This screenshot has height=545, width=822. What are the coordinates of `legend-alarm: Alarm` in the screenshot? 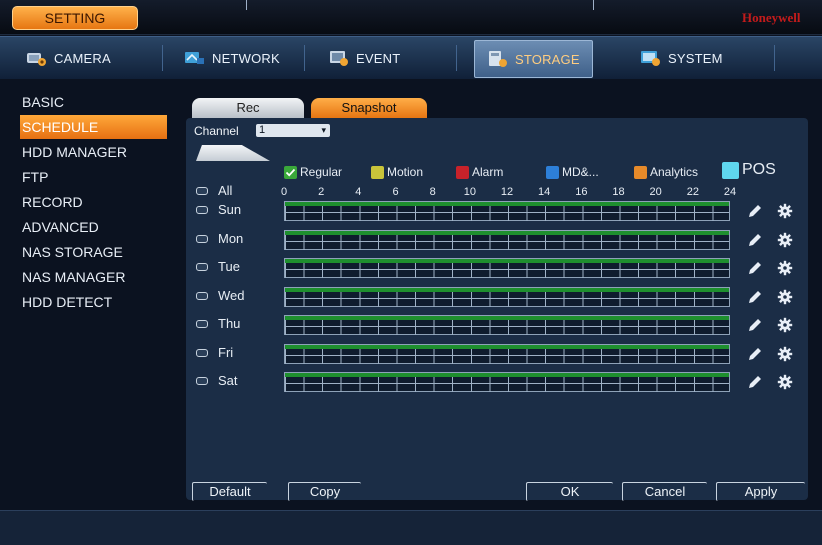 It's located at (479, 172).